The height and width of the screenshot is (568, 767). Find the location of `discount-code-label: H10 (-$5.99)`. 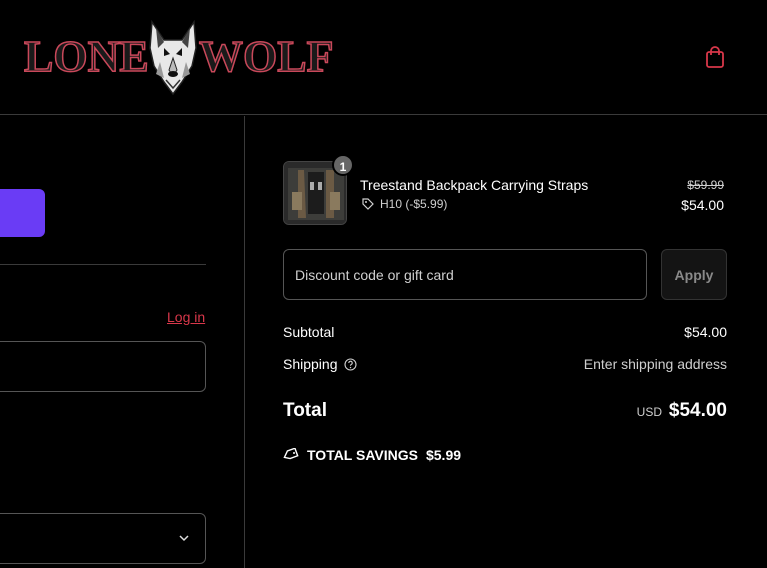

discount-code-label: H10 (-$5.99) is located at coordinates (414, 204).